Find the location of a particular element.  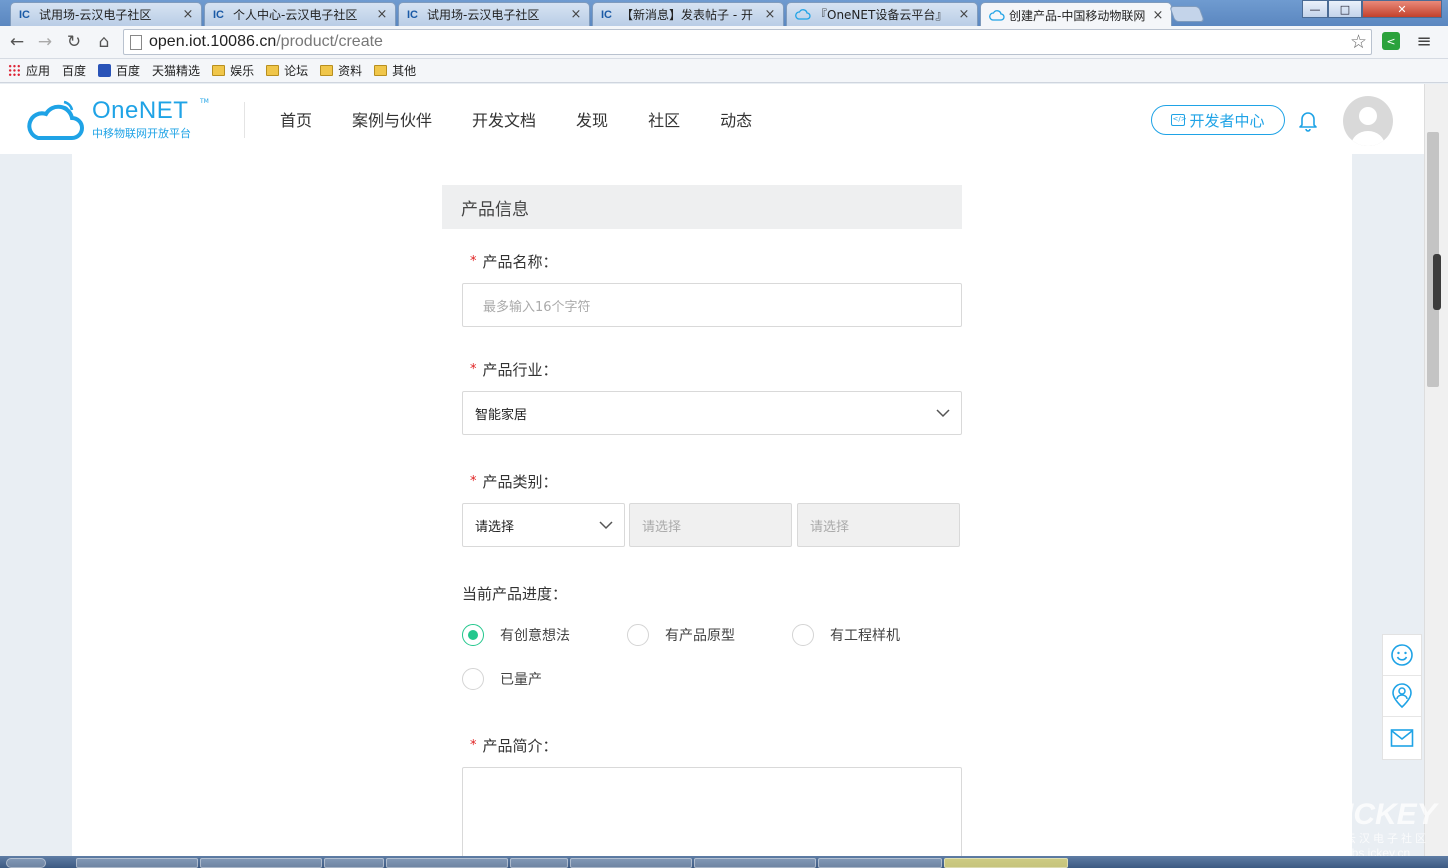

taskbar-item-active is located at coordinates (1006, 863).